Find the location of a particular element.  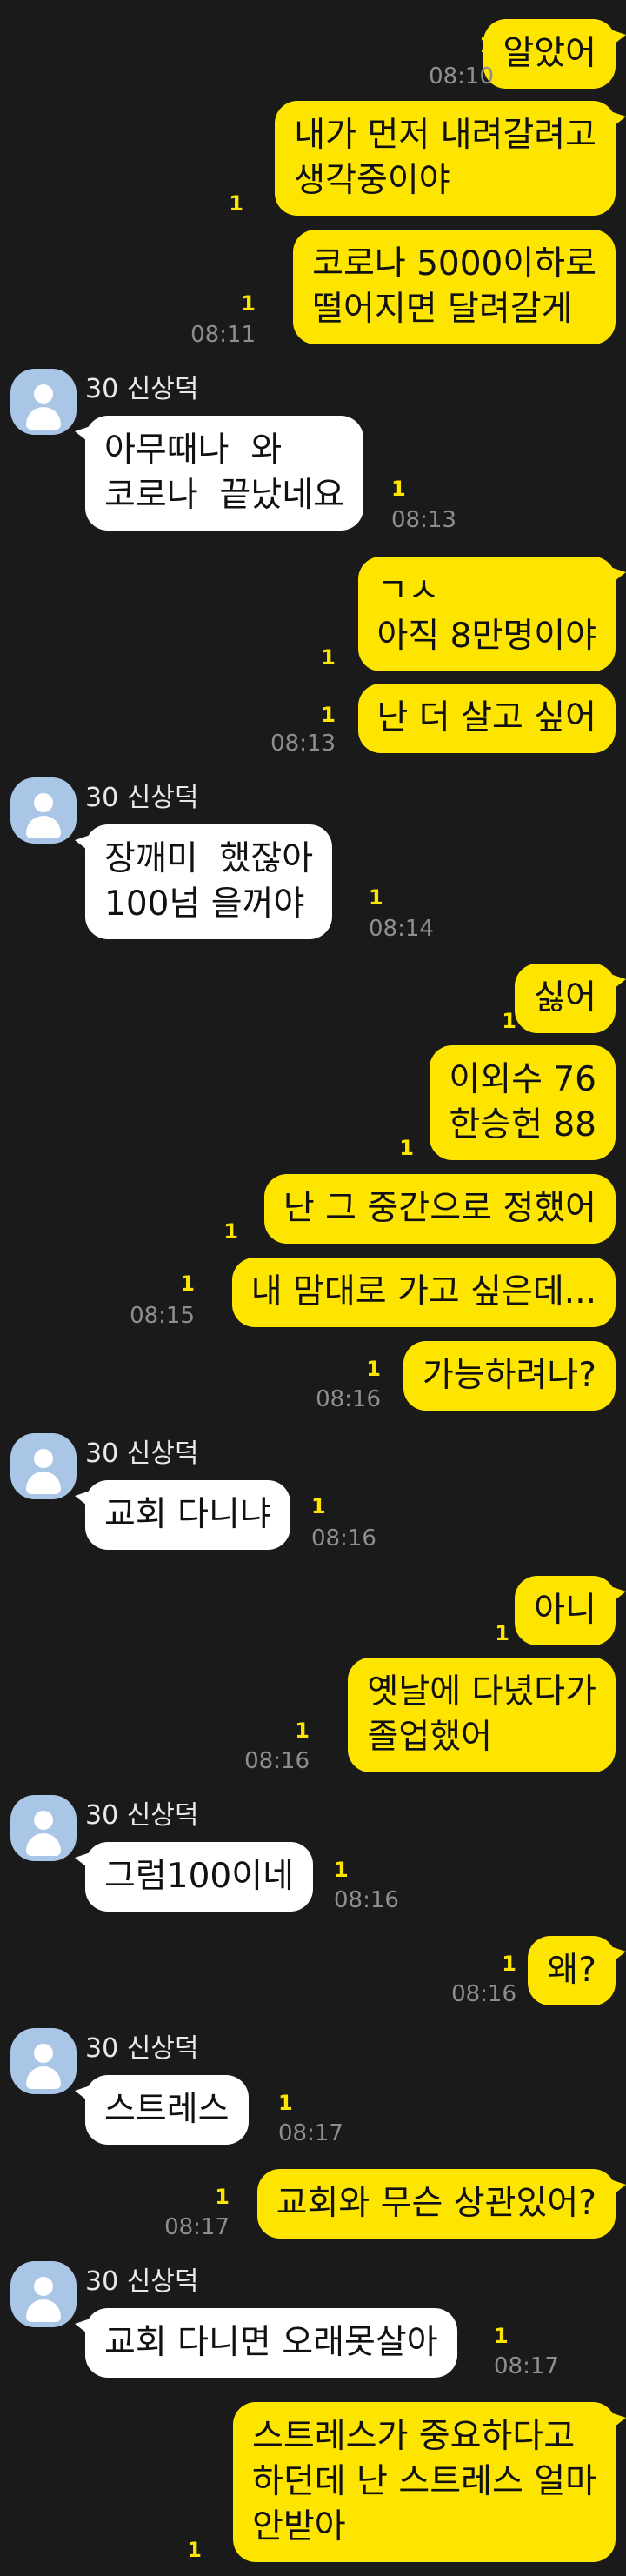

message-bubble-sent: 알았어 is located at coordinates (555, 54).